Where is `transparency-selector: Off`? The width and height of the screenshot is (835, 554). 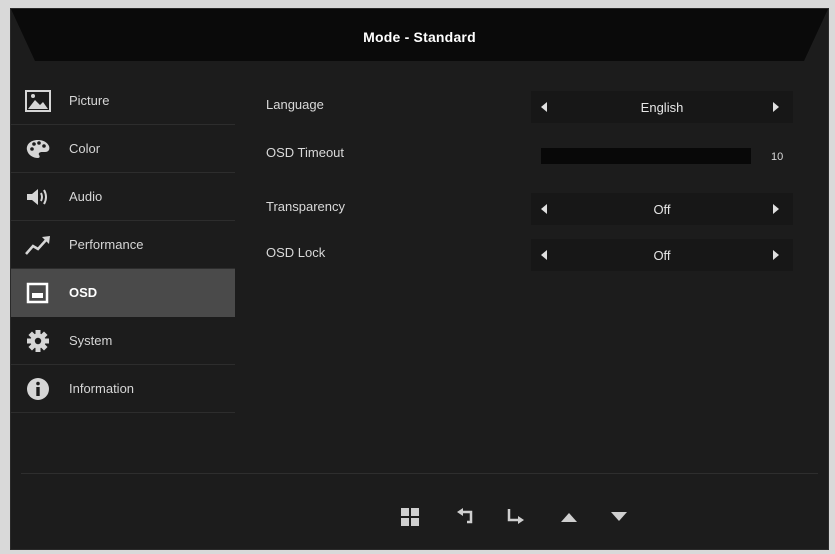 transparency-selector: Off is located at coordinates (662, 209).